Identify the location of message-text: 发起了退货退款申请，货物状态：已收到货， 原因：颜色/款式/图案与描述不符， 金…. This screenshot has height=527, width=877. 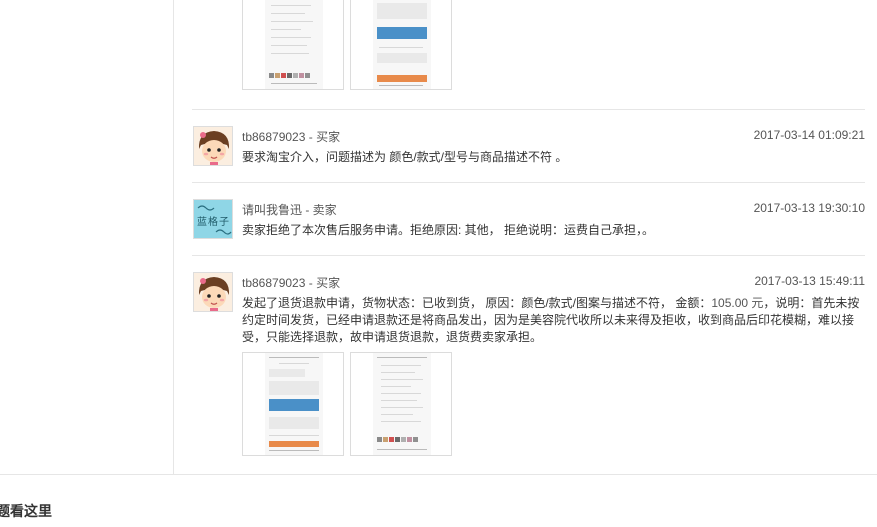
(477, 303).